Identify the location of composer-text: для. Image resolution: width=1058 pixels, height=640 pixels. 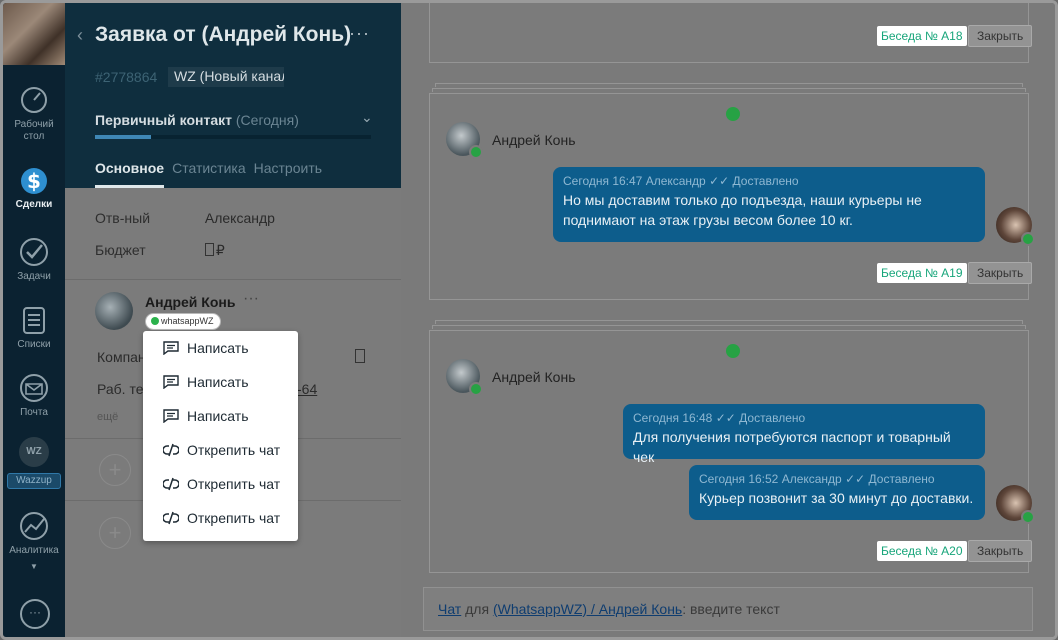
(477, 609).